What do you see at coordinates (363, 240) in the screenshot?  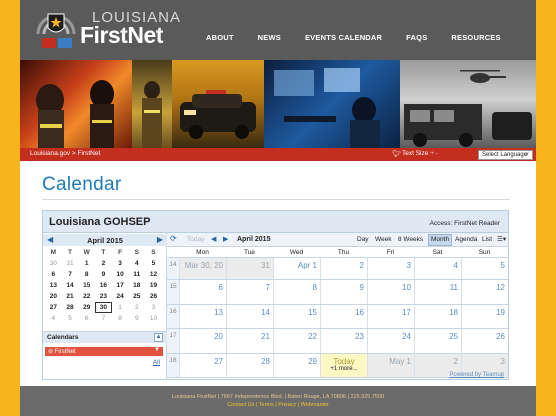 I see `view-day-button: Day` at bounding box center [363, 240].